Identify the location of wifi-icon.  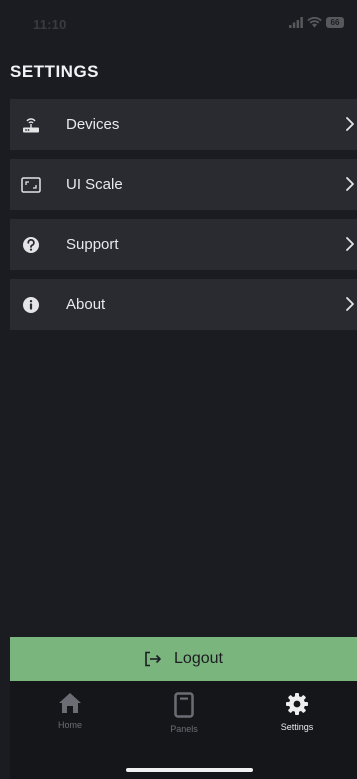
(314, 22).